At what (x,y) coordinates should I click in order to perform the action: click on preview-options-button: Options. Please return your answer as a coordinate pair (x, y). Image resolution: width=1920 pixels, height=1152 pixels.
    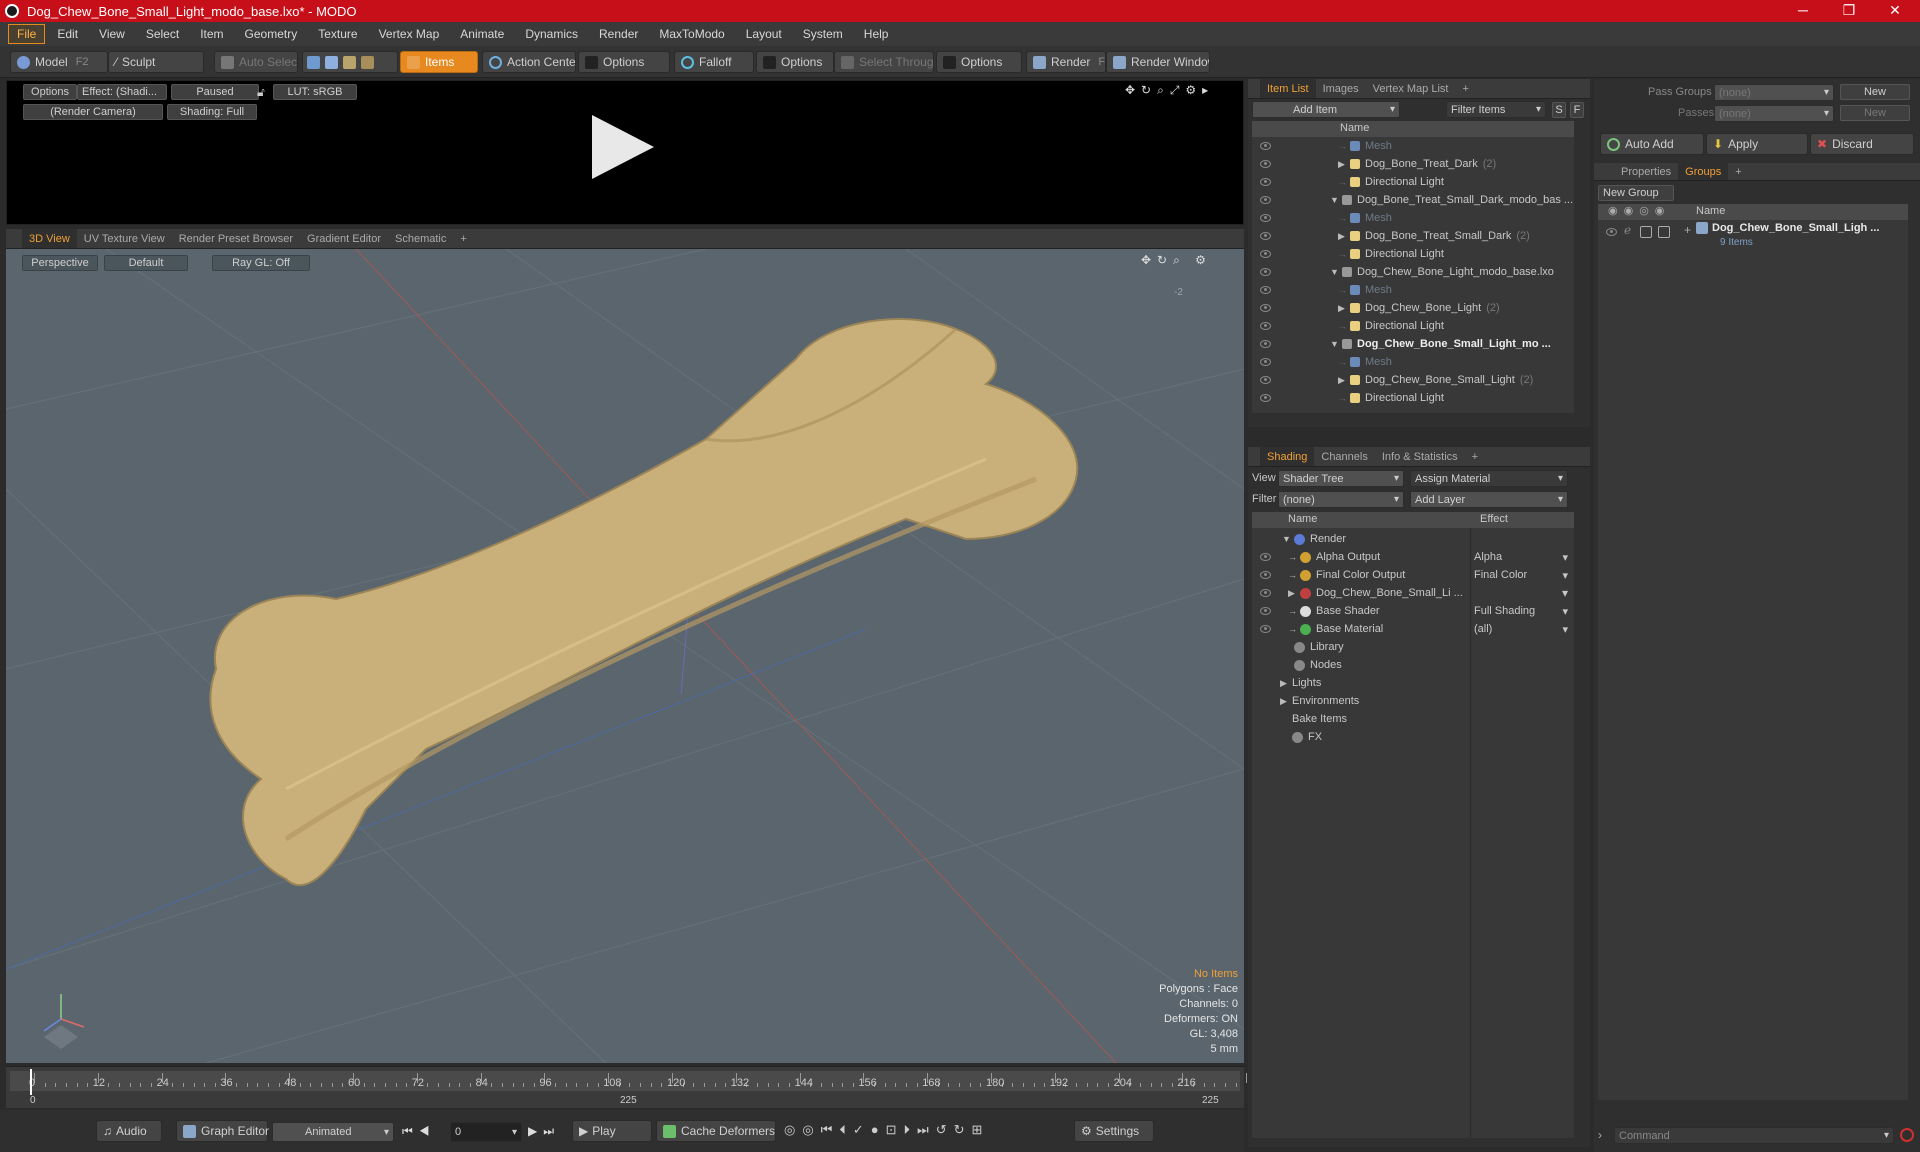
    Looking at the image, I should click on (50, 92).